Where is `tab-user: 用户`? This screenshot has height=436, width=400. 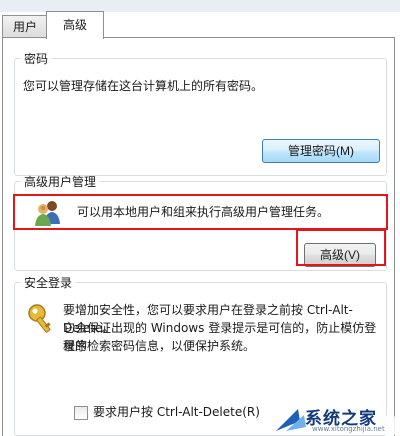 tab-user: 用户 is located at coordinates (25, 26).